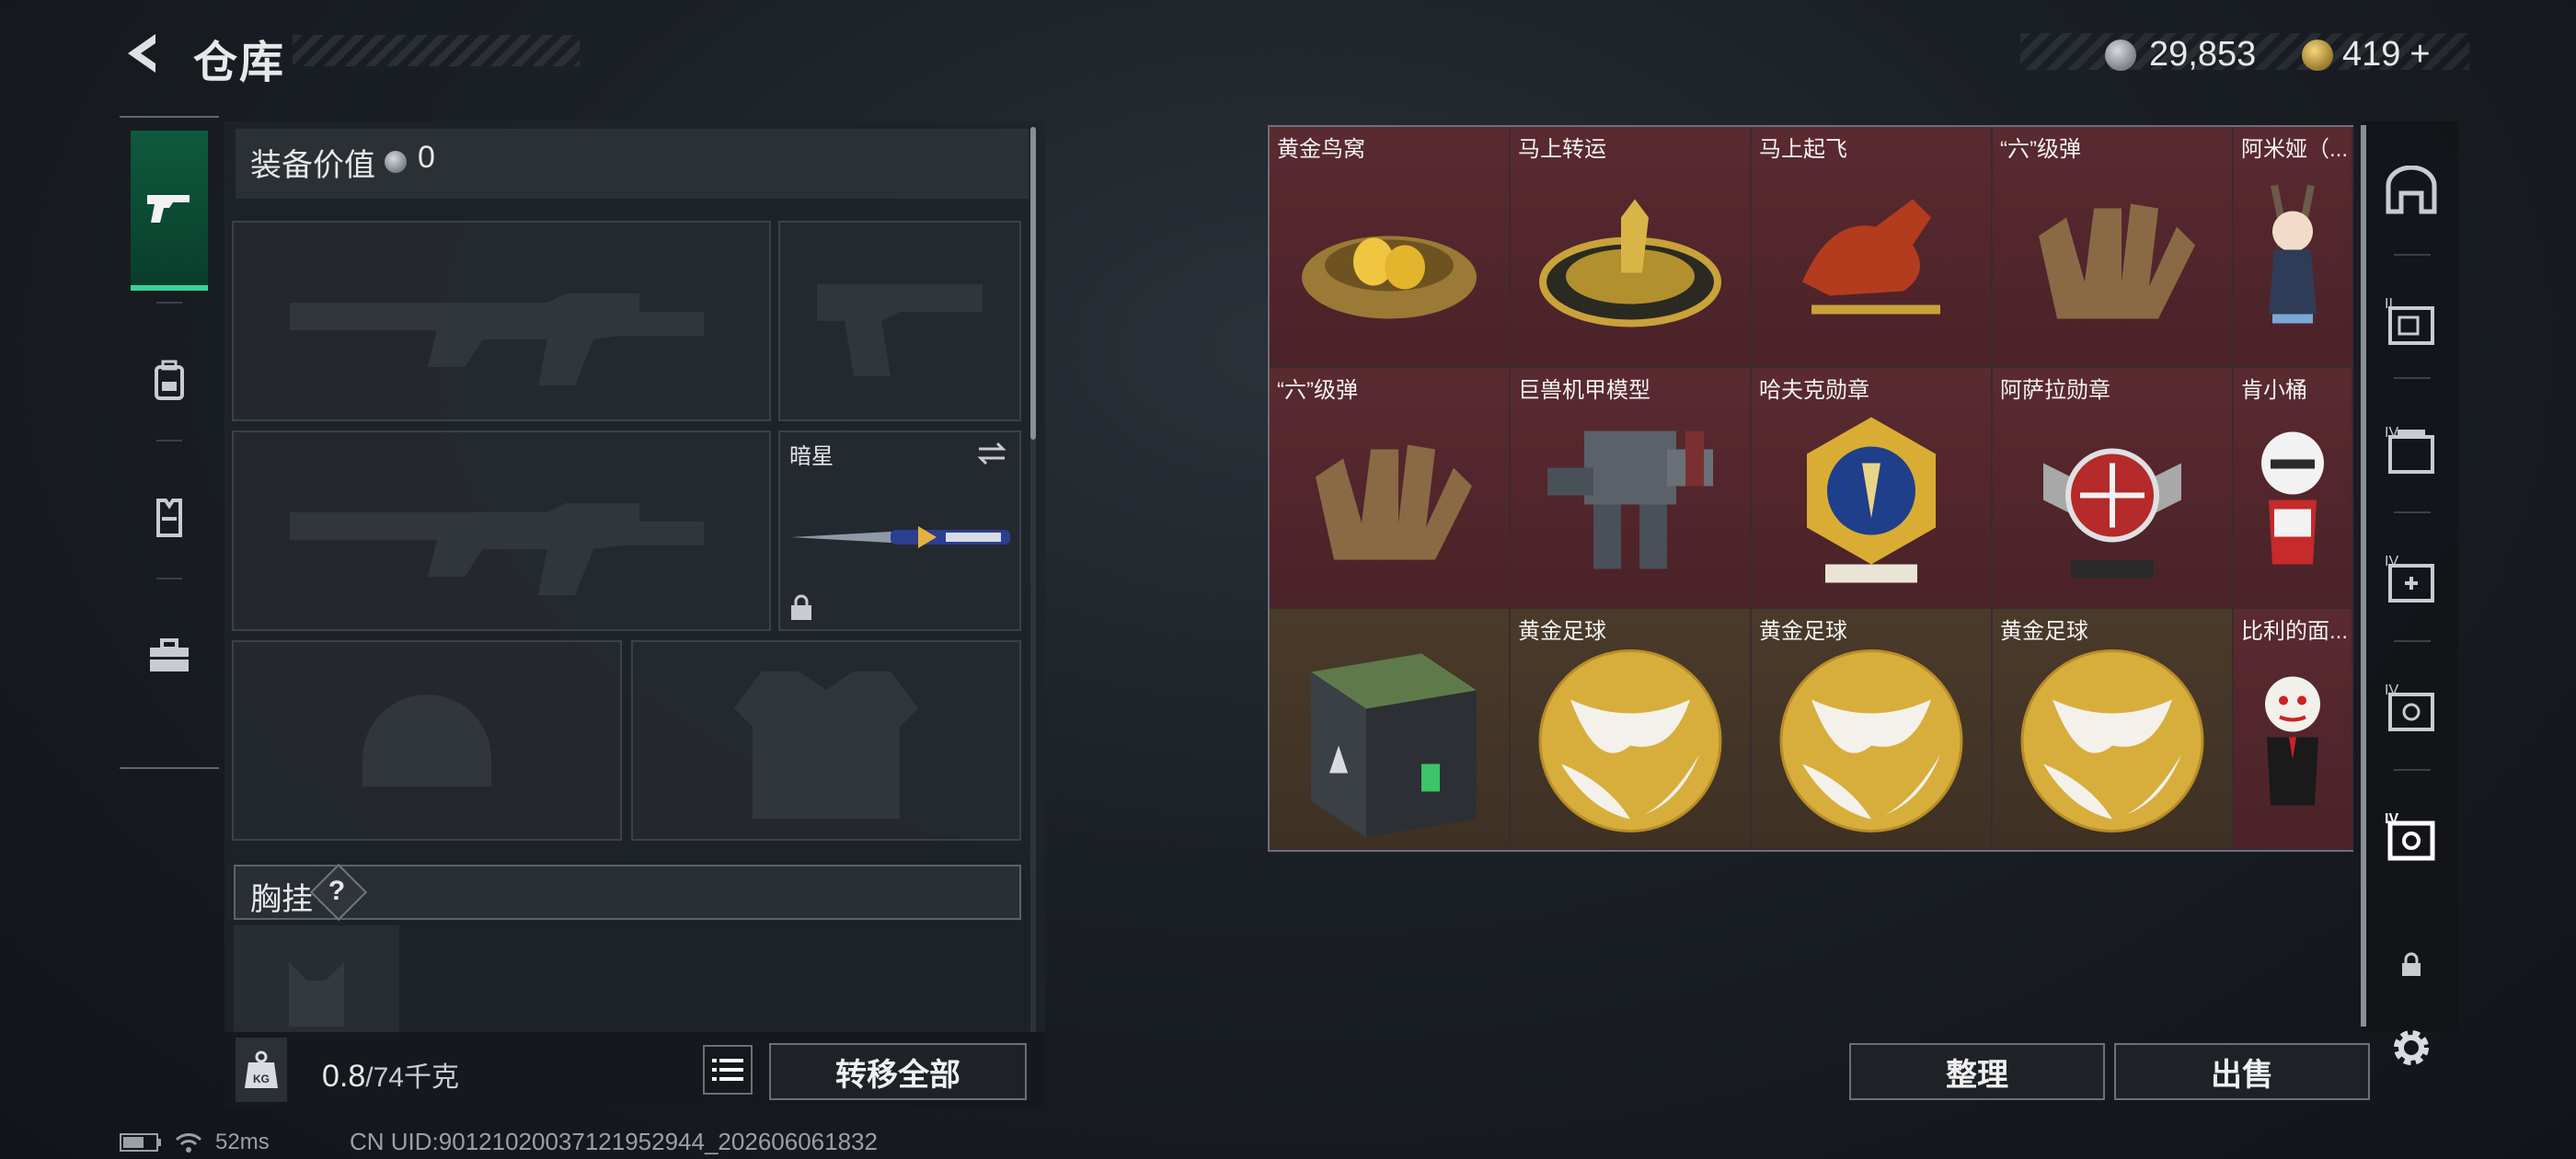 Image resolution: width=2576 pixels, height=1159 pixels. I want to click on safe-box-tab, so click(2411, 190).